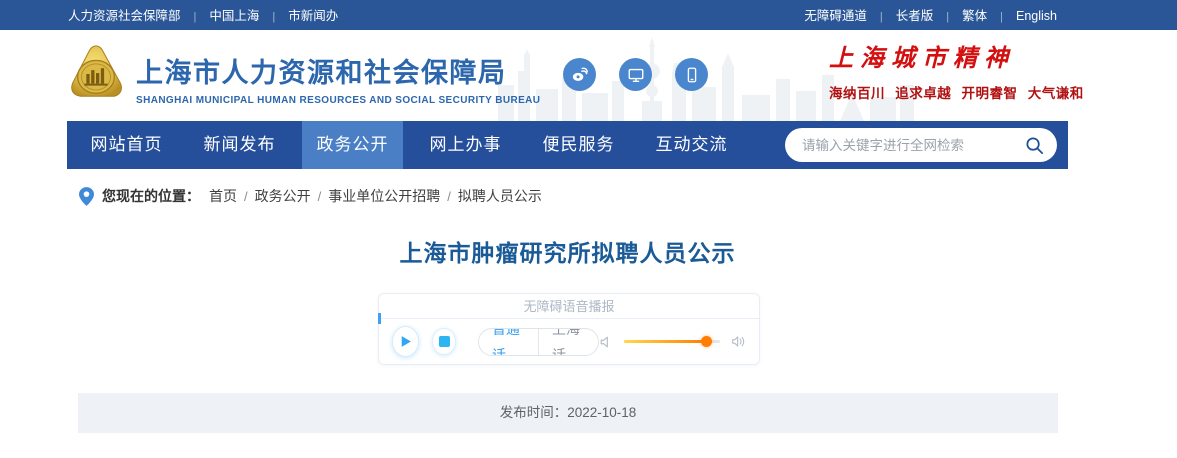 This screenshot has width=1177, height=458. I want to click on nav-item-public-services: 便民服务, so click(578, 145).